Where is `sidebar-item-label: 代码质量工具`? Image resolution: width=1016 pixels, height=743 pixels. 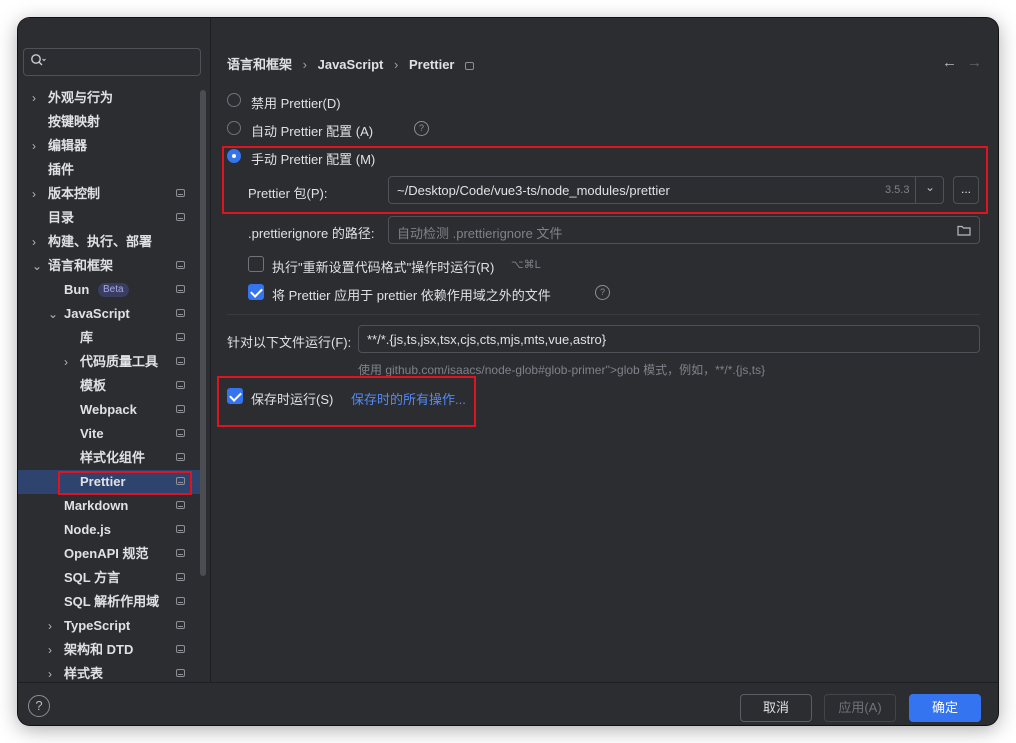 sidebar-item-label: 代码质量工具 is located at coordinates (119, 361).